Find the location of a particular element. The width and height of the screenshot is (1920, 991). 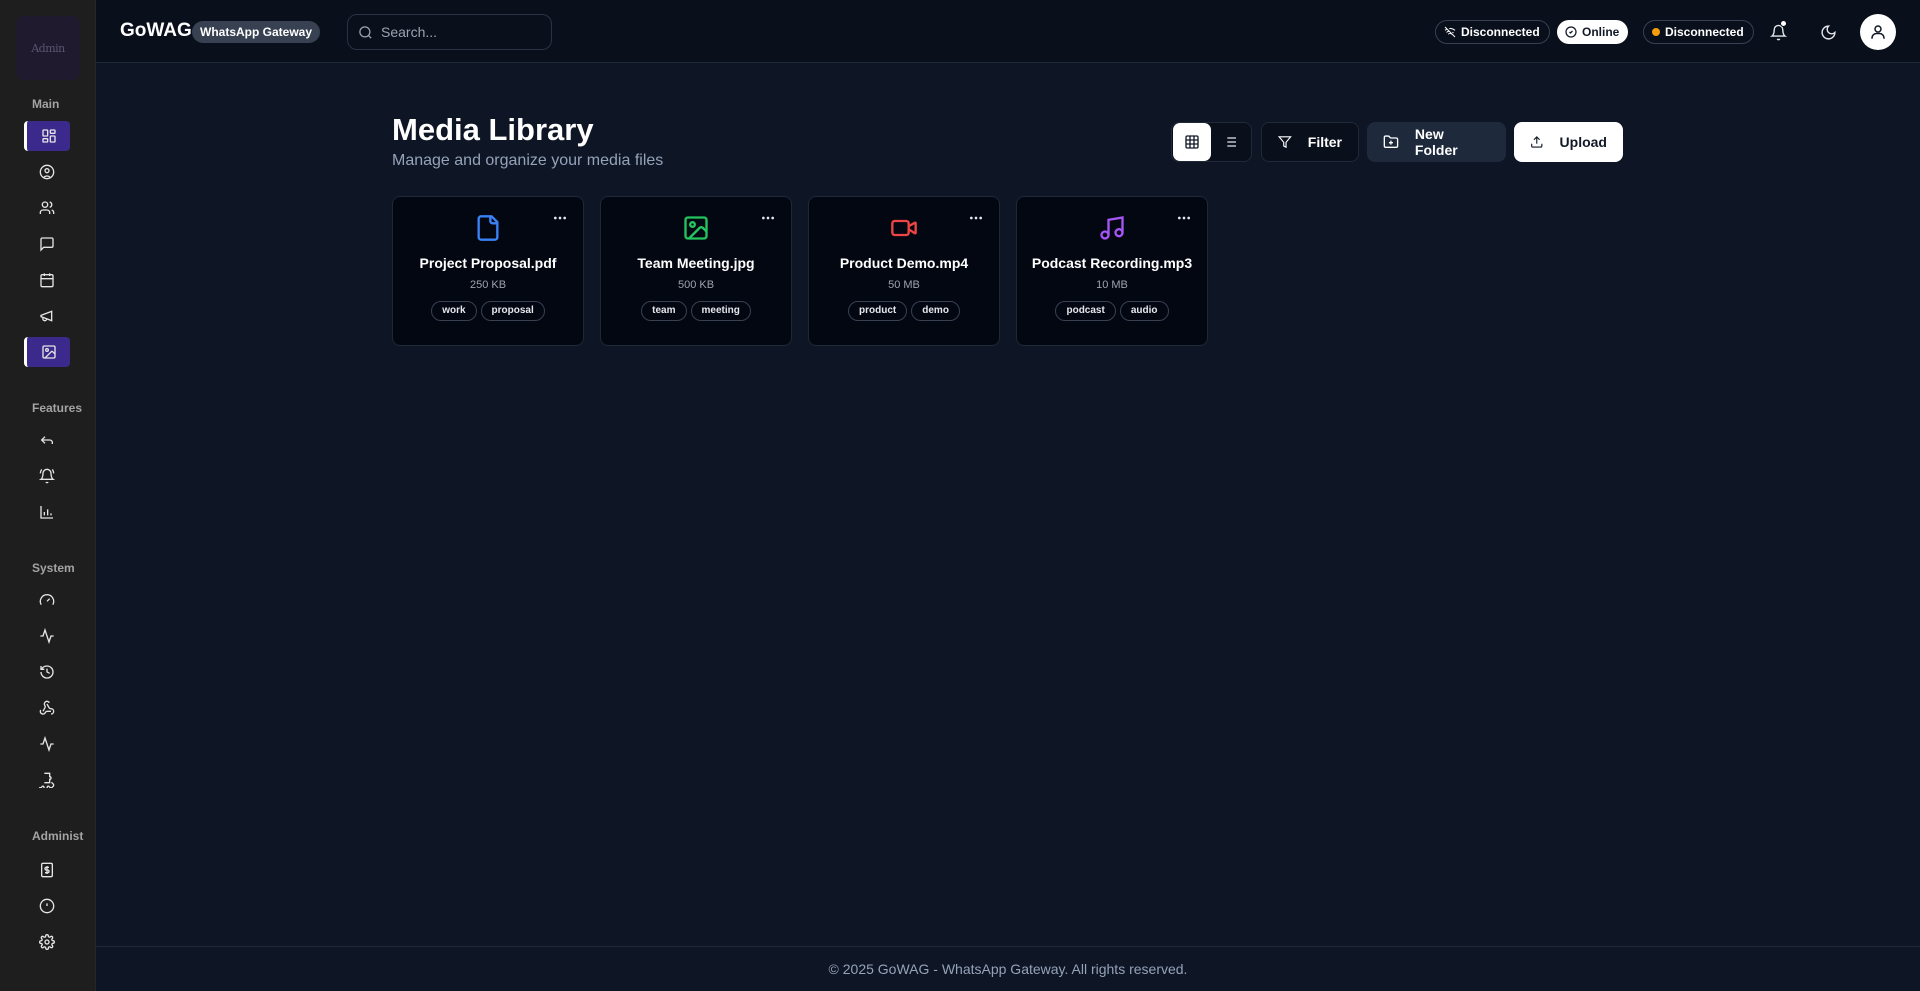

media-card: Product Demo.mp4 50 MB product demo is located at coordinates (904, 271).